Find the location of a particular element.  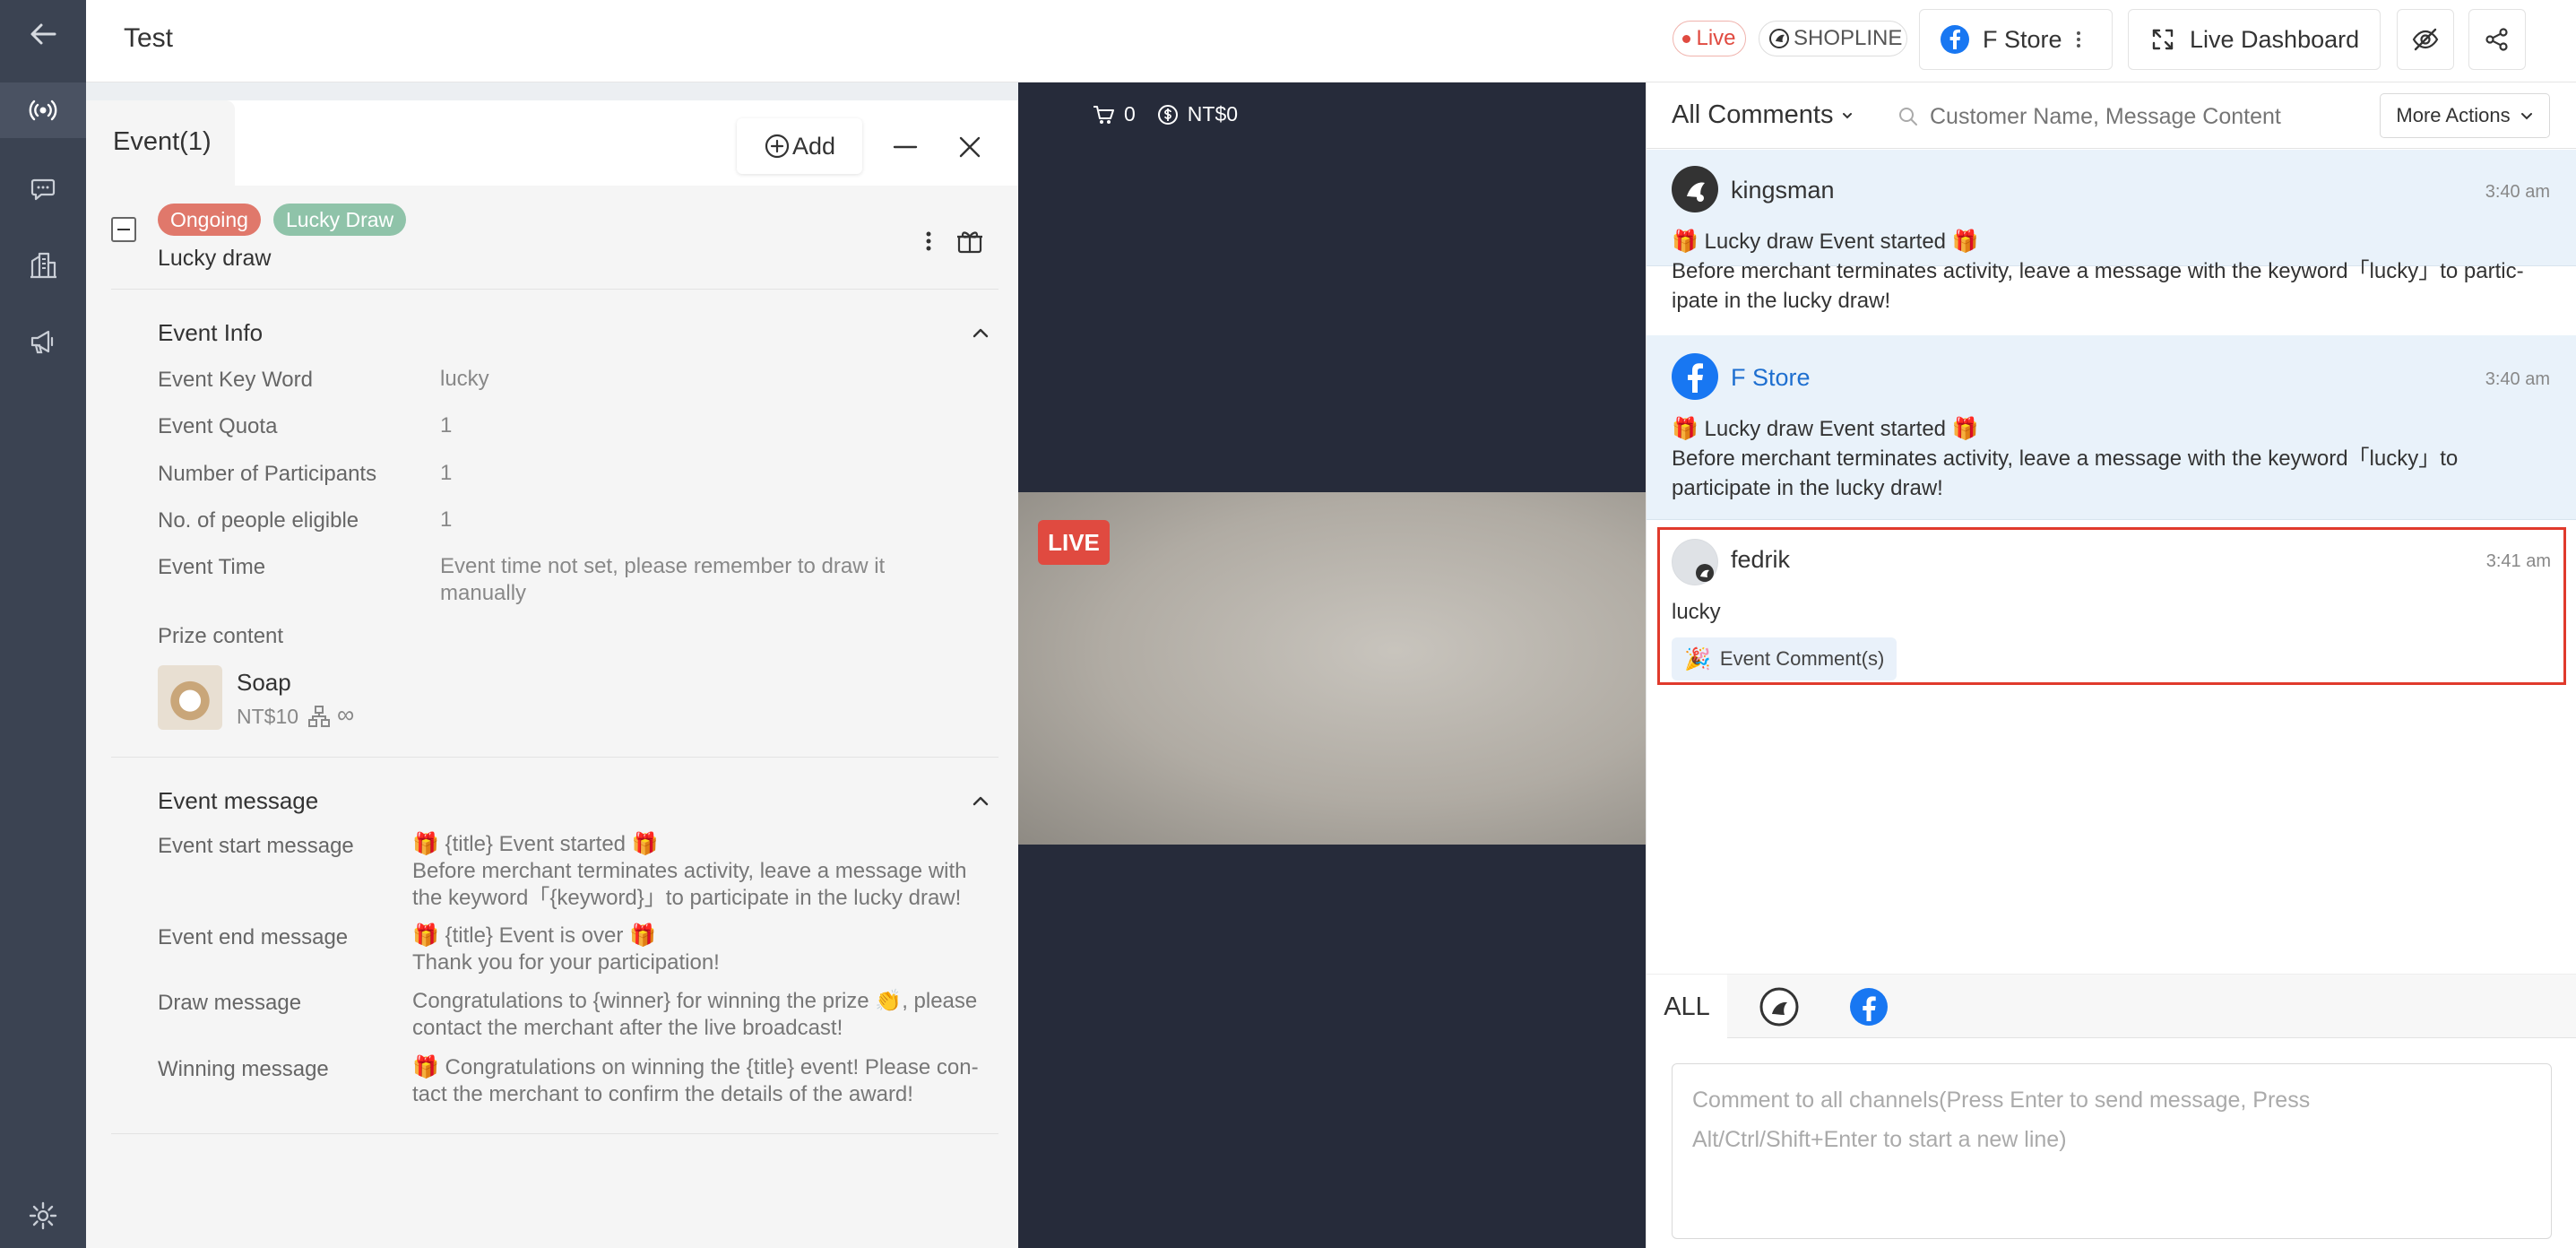

tab-shopline-icon is located at coordinates (1779, 1007).